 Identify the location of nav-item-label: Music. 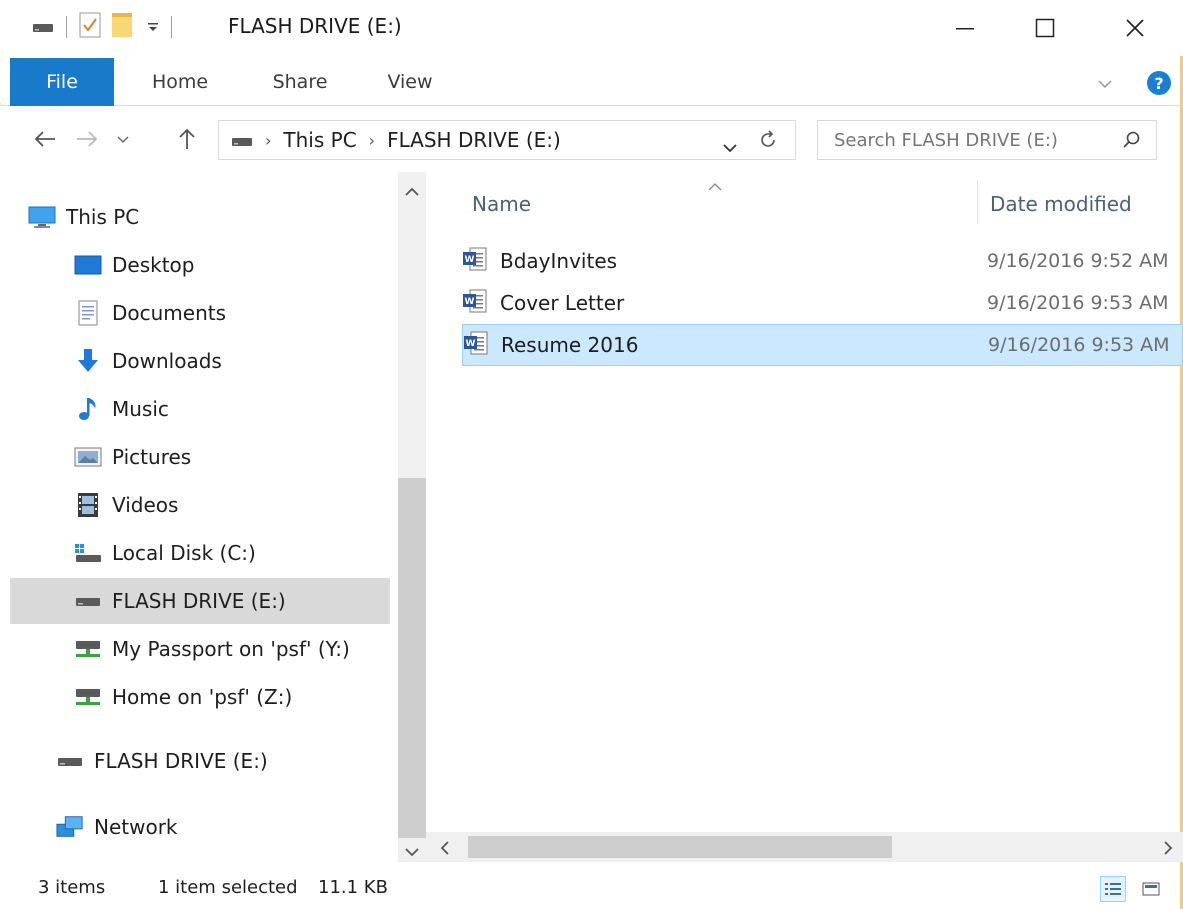
(140, 409).